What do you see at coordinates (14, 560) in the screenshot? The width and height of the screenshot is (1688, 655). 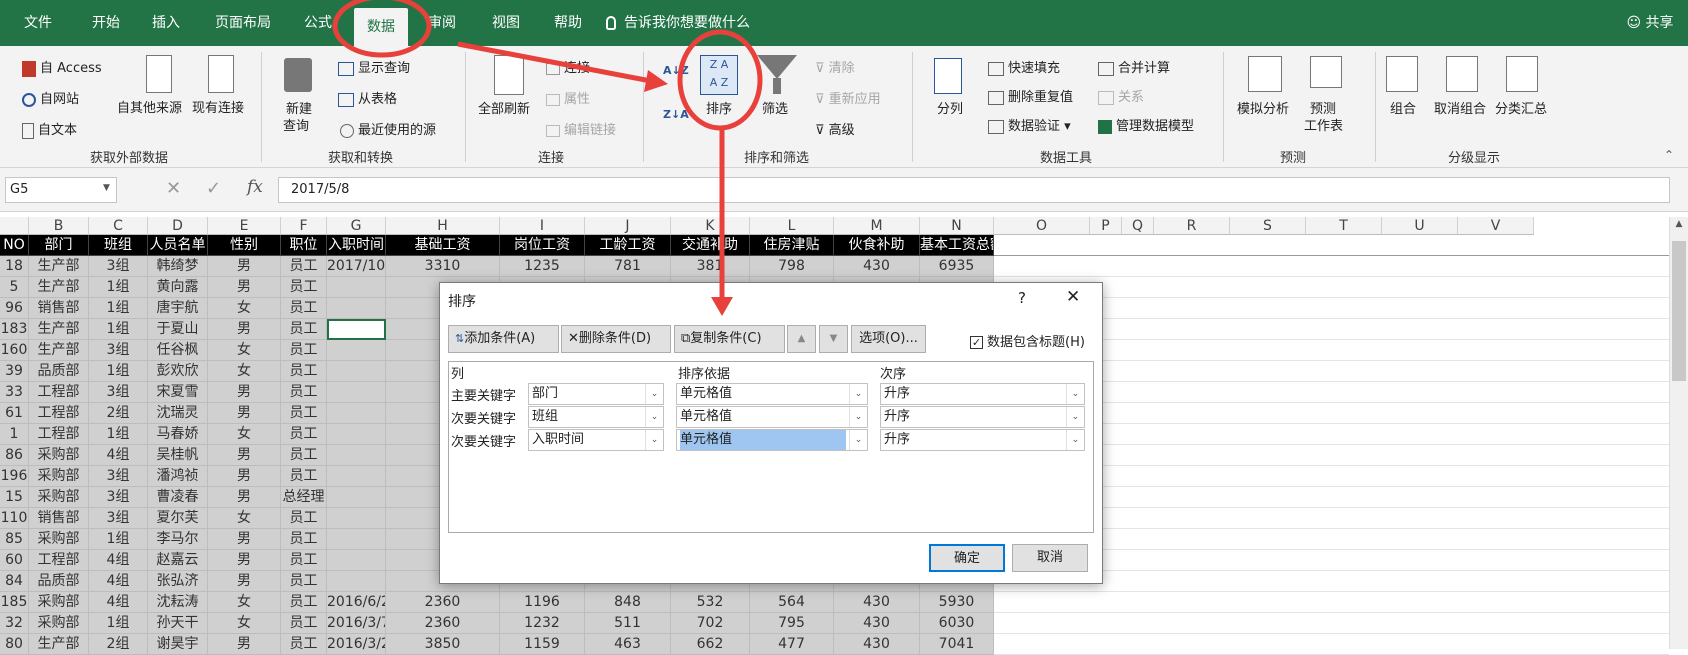 I see `table-cell: 60` at bounding box center [14, 560].